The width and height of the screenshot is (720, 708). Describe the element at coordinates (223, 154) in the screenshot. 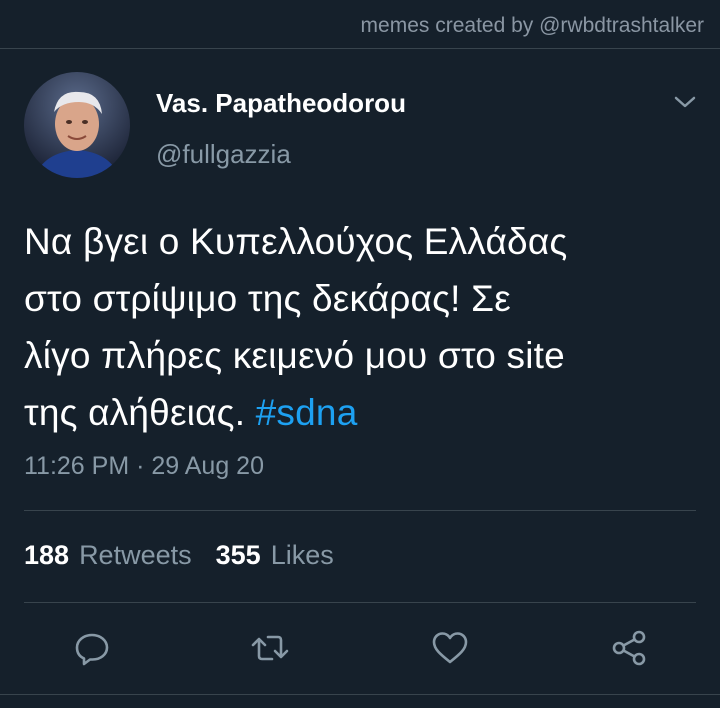

I see `author-handle: @fullgazzia` at that location.